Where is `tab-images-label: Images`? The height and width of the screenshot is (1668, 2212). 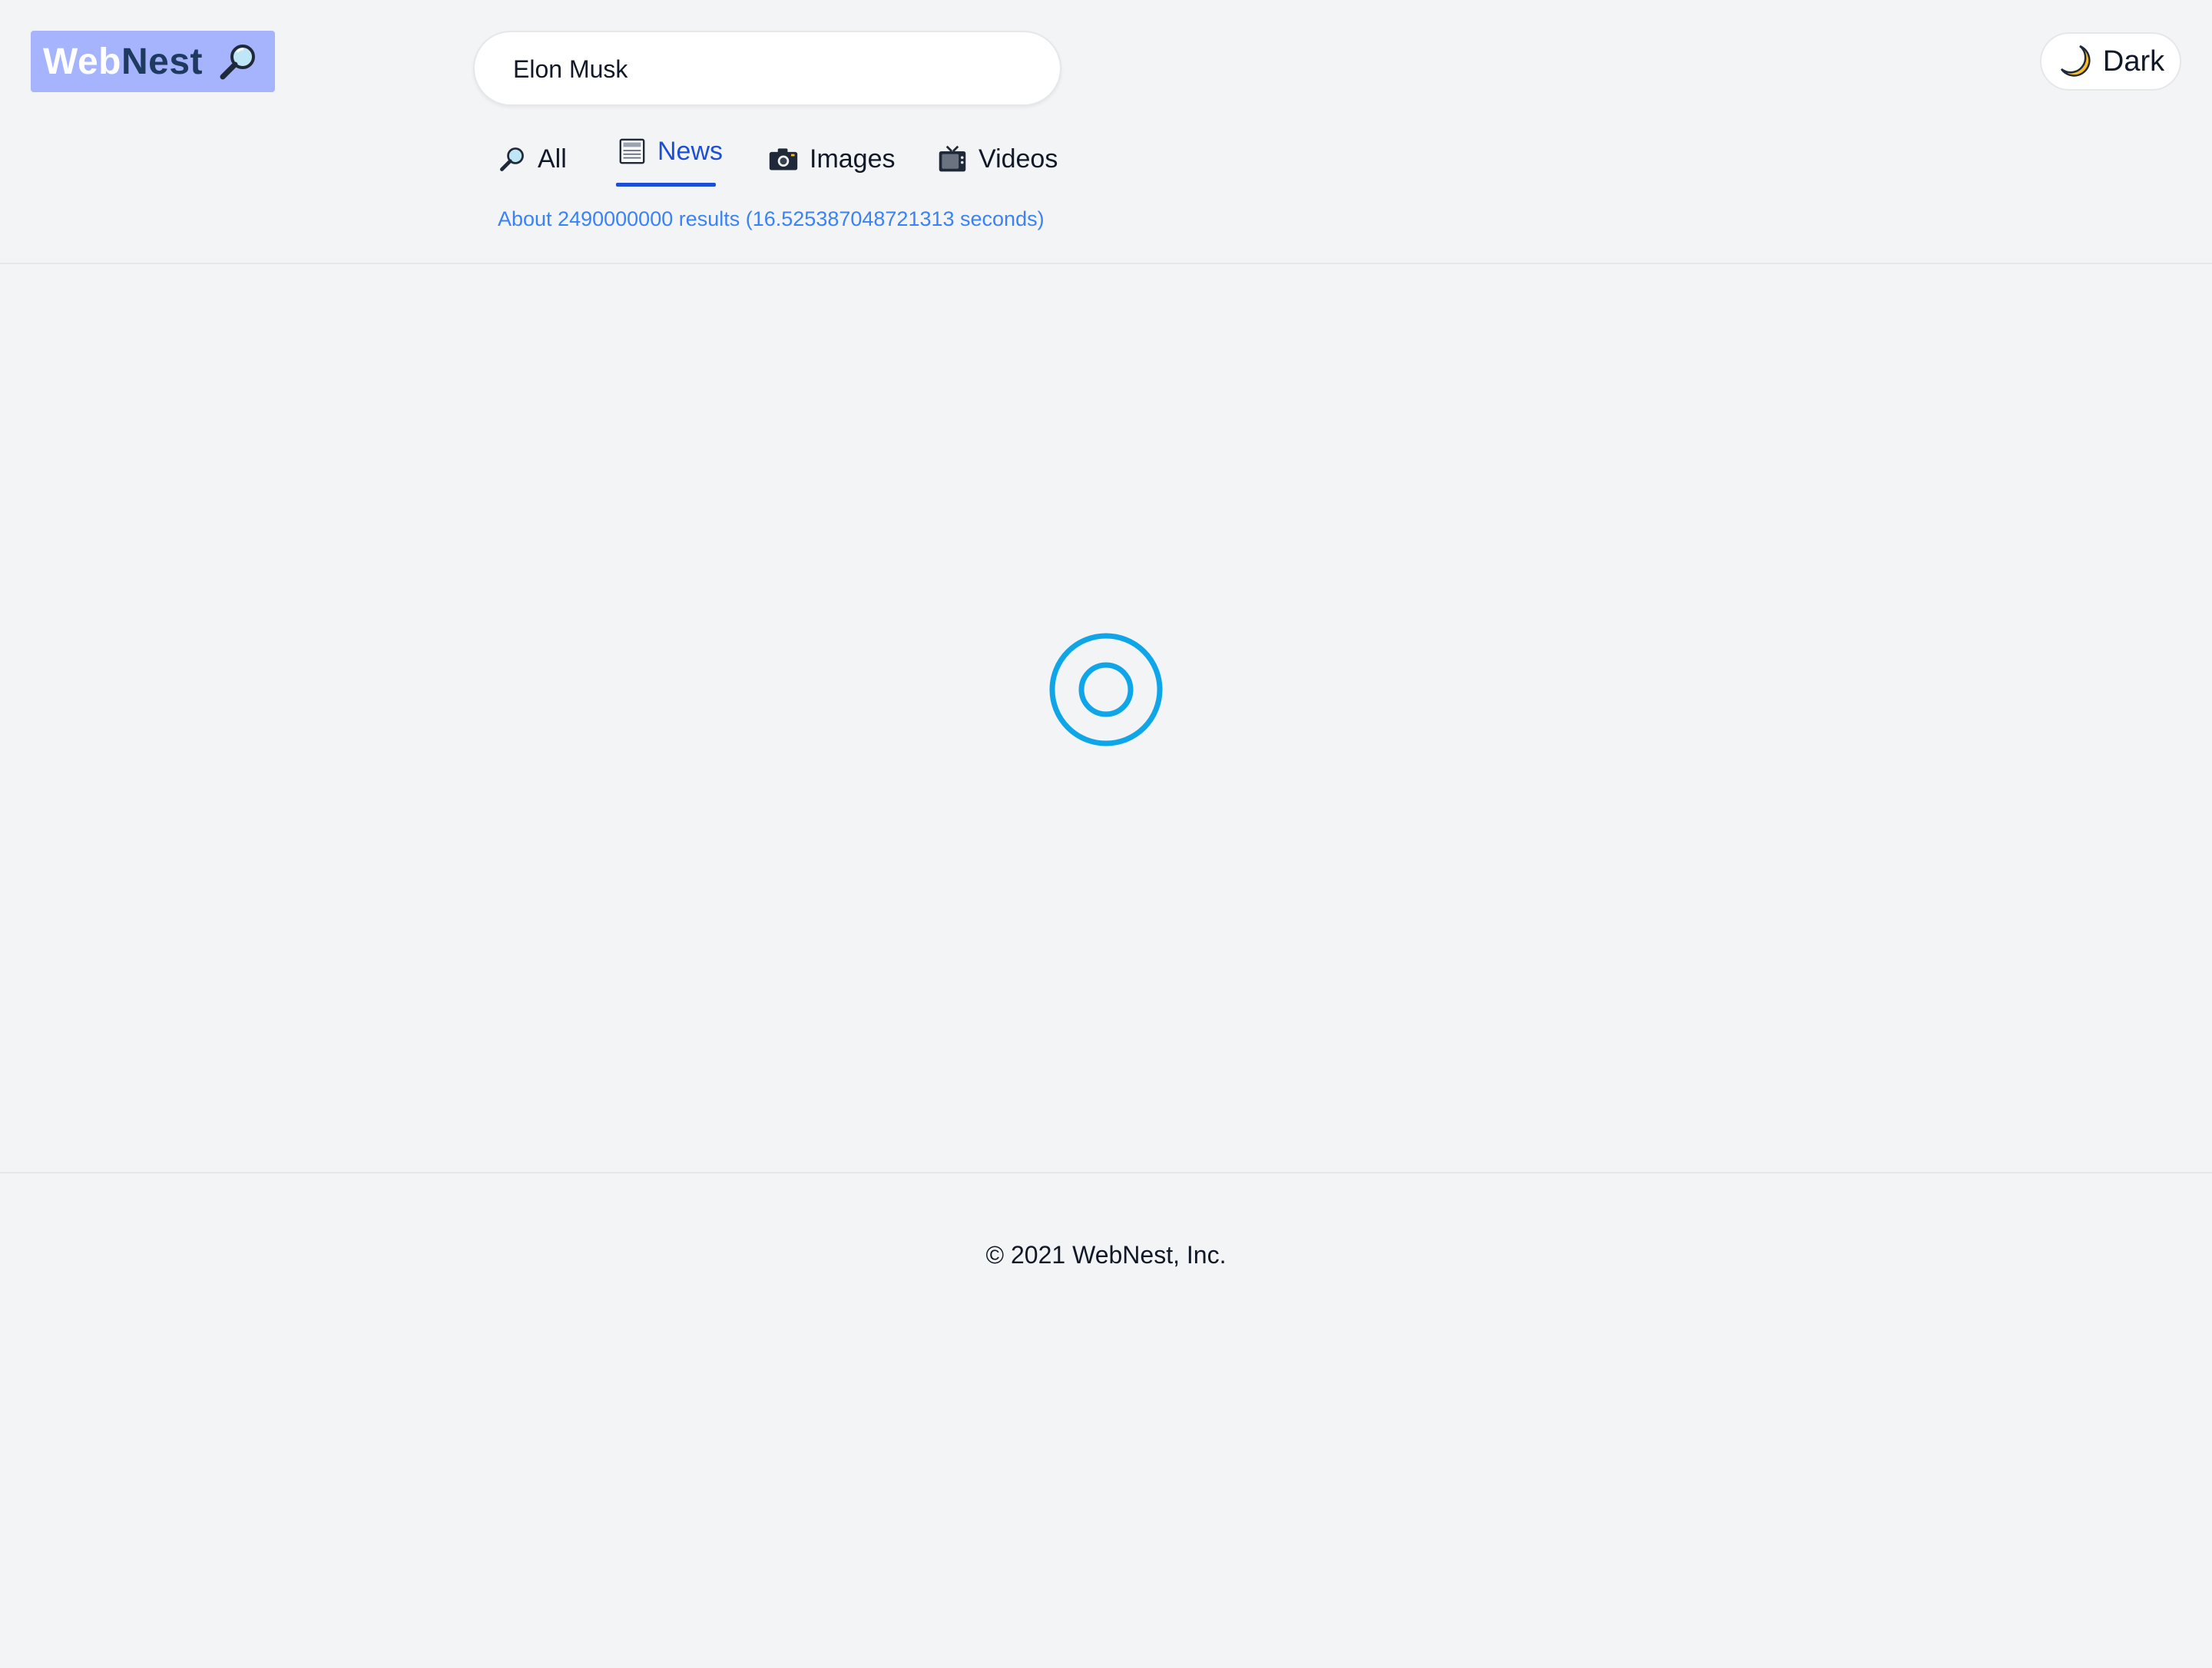
tab-images-label: Images is located at coordinates (853, 159).